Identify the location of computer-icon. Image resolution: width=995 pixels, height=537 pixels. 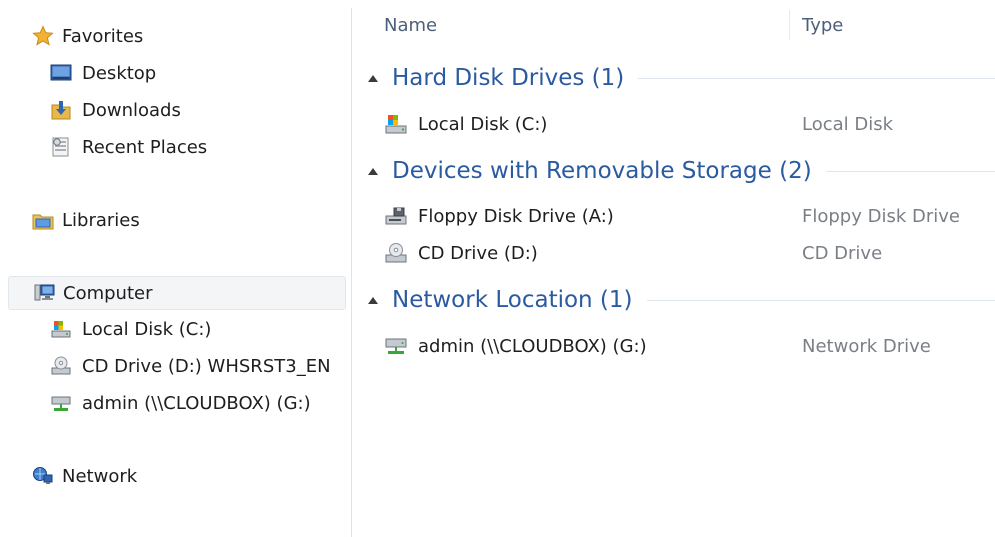
(44, 292).